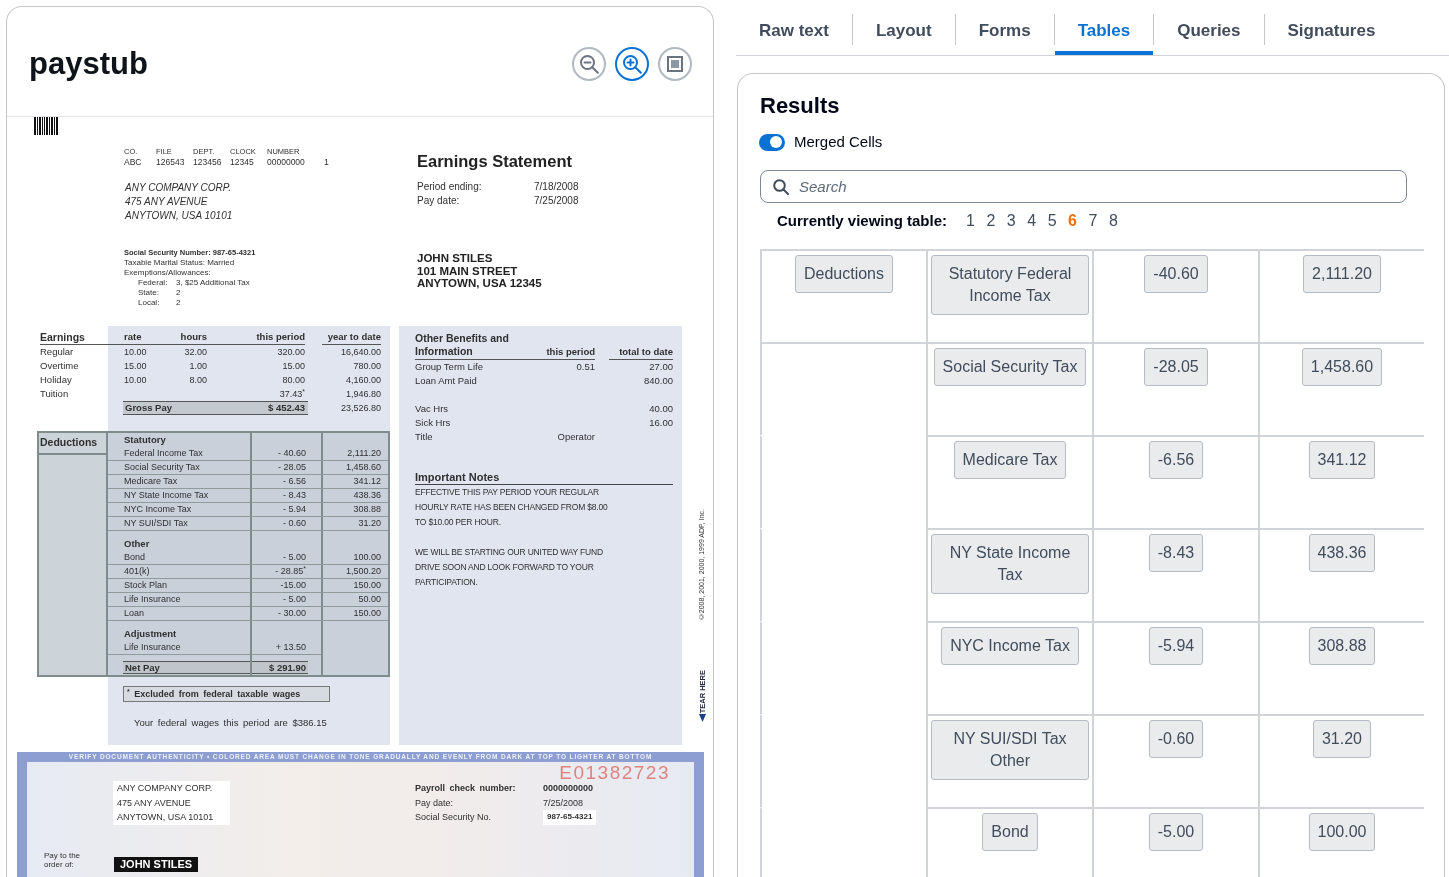 This screenshot has width=1449, height=877. What do you see at coordinates (1209, 30) in the screenshot?
I see `tab: Queries` at bounding box center [1209, 30].